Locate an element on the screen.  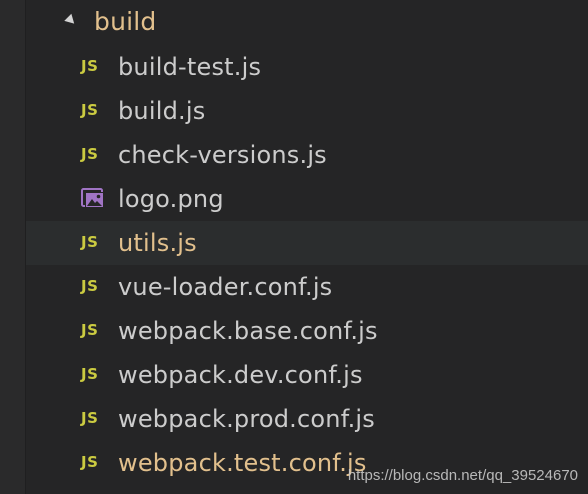
file-item: JS check-versions.js is located at coordinates (307, 155).